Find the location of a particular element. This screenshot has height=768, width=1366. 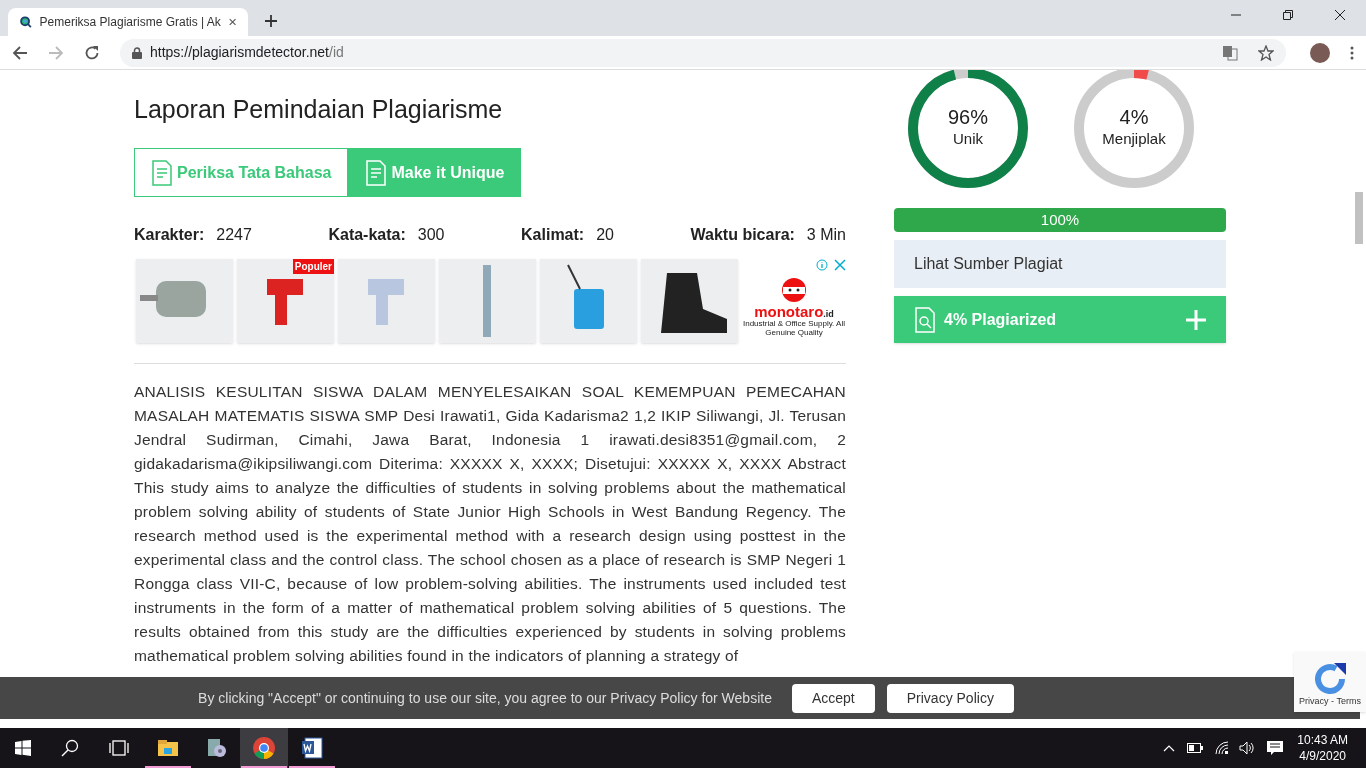

stat-value: 20 is located at coordinates (605, 235).